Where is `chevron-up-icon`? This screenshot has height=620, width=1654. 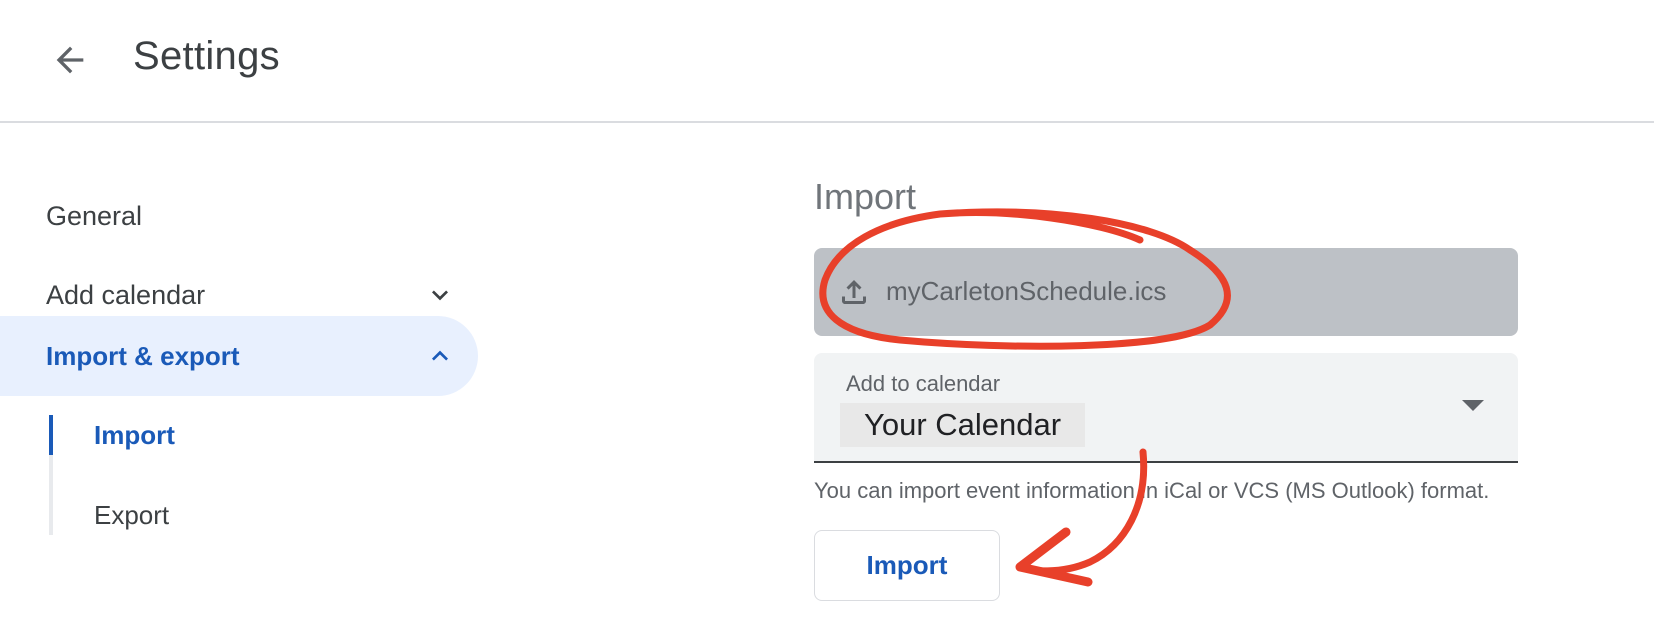
chevron-up-icon is located at coordinates (440, 356).